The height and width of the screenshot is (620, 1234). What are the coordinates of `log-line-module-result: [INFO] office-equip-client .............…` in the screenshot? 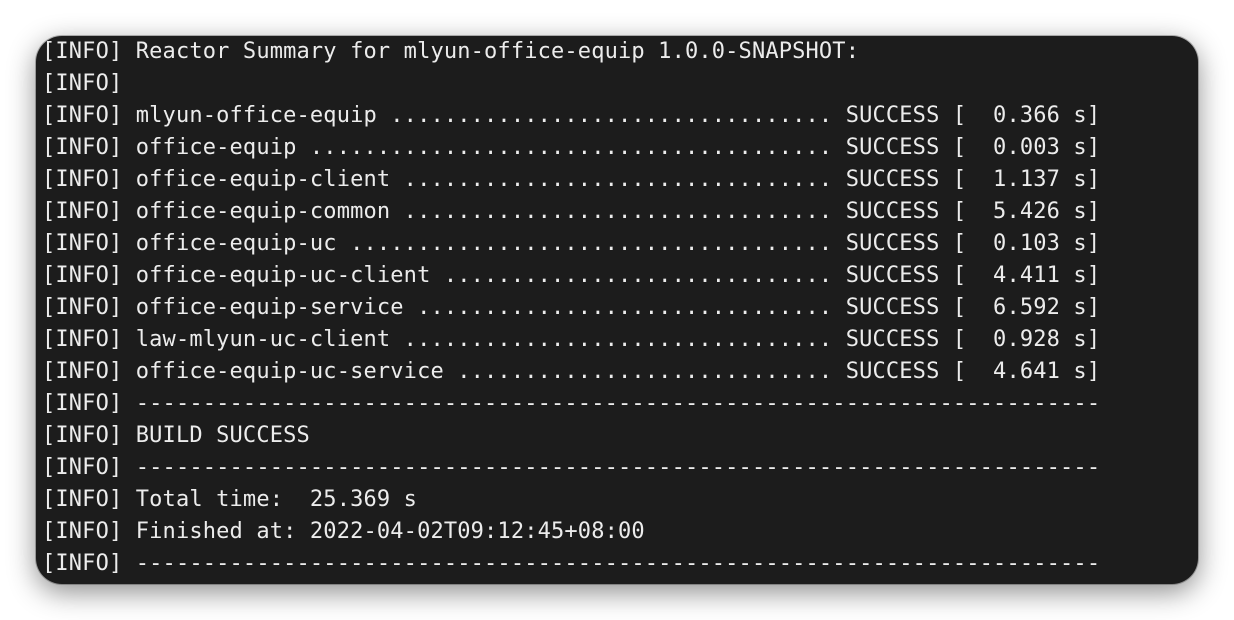 It's located at (571, 179).